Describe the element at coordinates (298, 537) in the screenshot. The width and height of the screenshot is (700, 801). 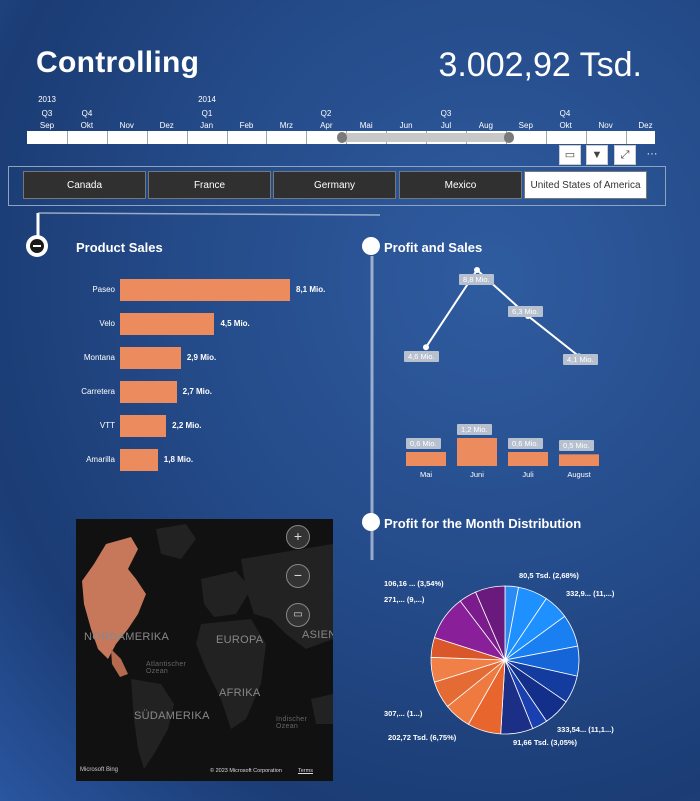
I see `zoom-in-button: +` at that location.